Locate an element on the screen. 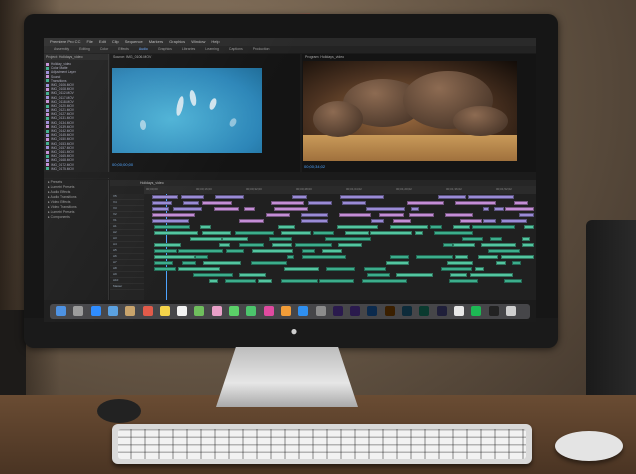  workspace-tab: Color is located at coordinates (104, 49).